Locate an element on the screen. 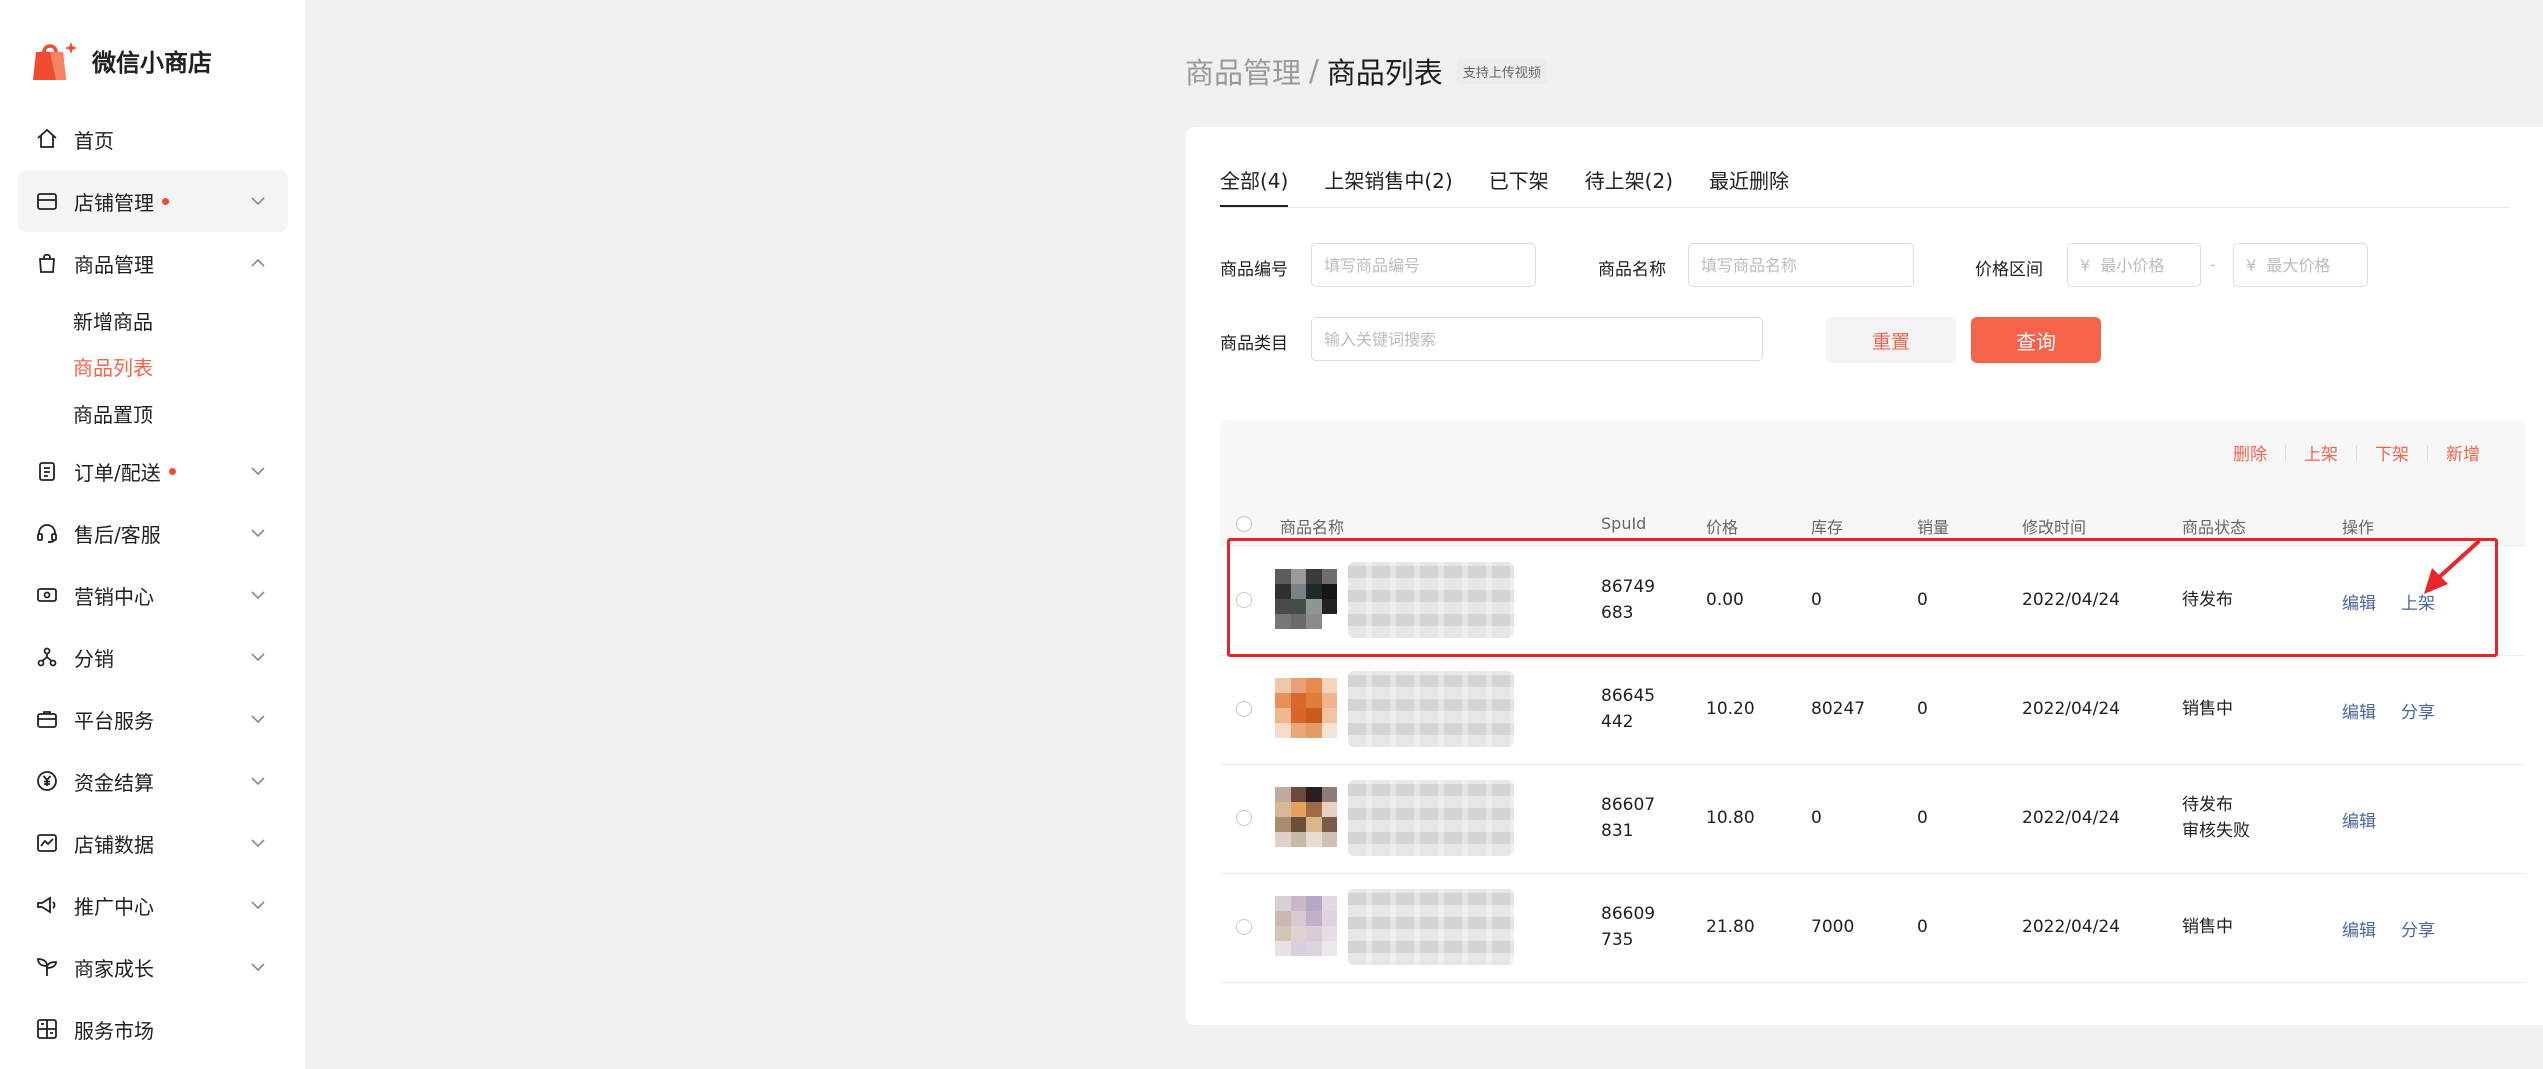 This screenshot has width=2543, height=1069. store-icon is located at coordinates (47, 201).